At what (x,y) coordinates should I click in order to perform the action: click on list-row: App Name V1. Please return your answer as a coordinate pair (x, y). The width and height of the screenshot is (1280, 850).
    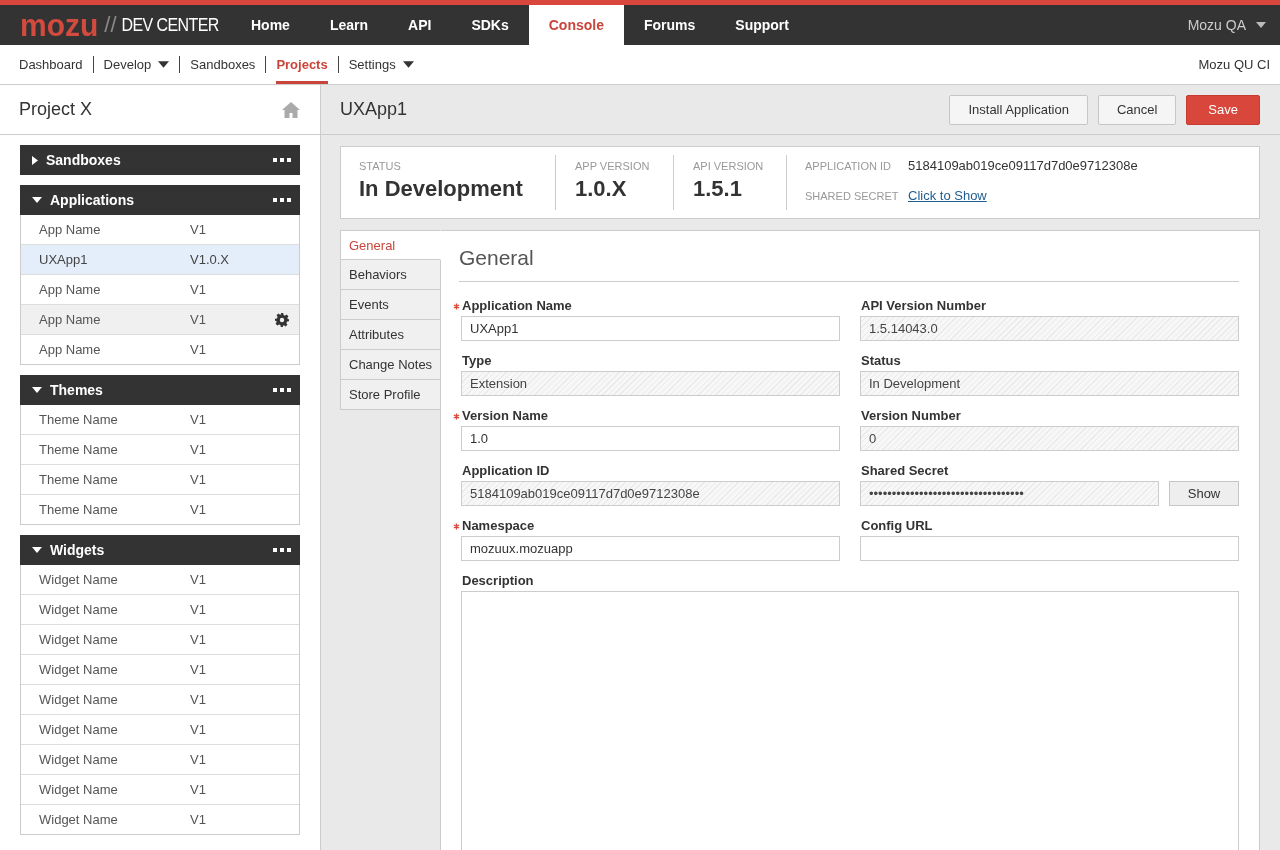
    Looking at the image, I should click on (160, 320).